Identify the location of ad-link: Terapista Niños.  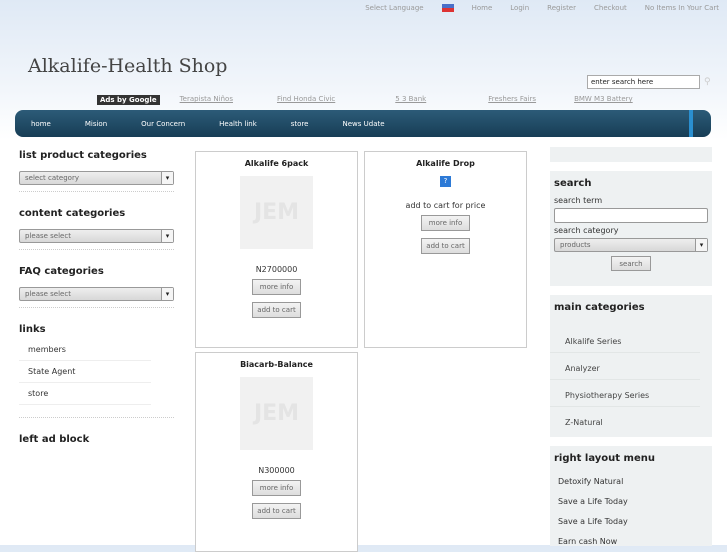
(206, 100).